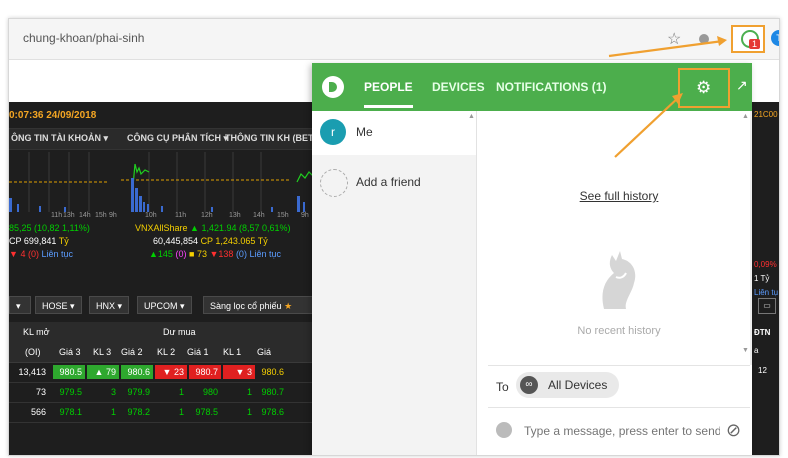 This screenshot has height=458, width=788. Describe the element at coordinates (667, 97) in the screenshot. I see `annotation-arrows` at that location.